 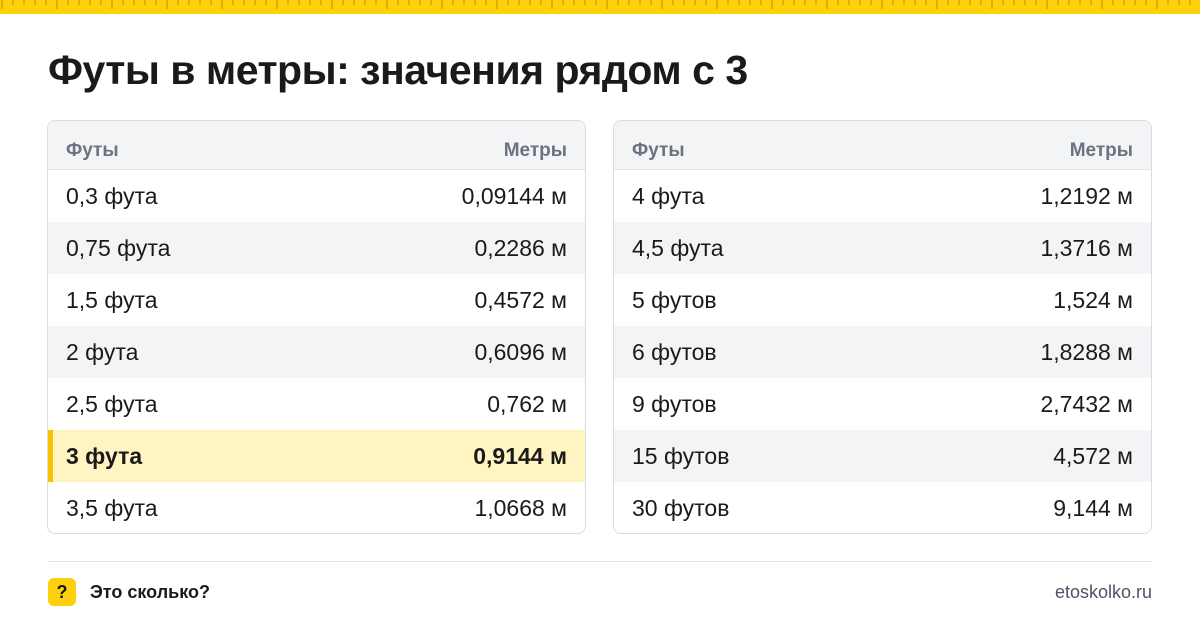 I want to click on cell-meters: 1,2192 м, so click(x=1086, y=195).